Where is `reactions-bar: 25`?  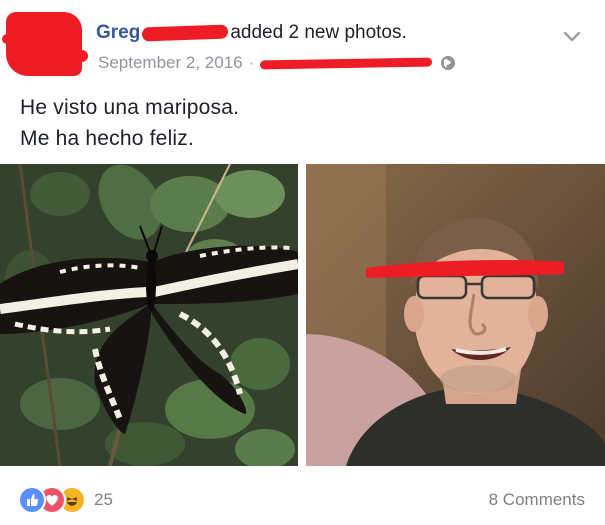 reactions-bar: 25 is located at coordinates (65, 500).